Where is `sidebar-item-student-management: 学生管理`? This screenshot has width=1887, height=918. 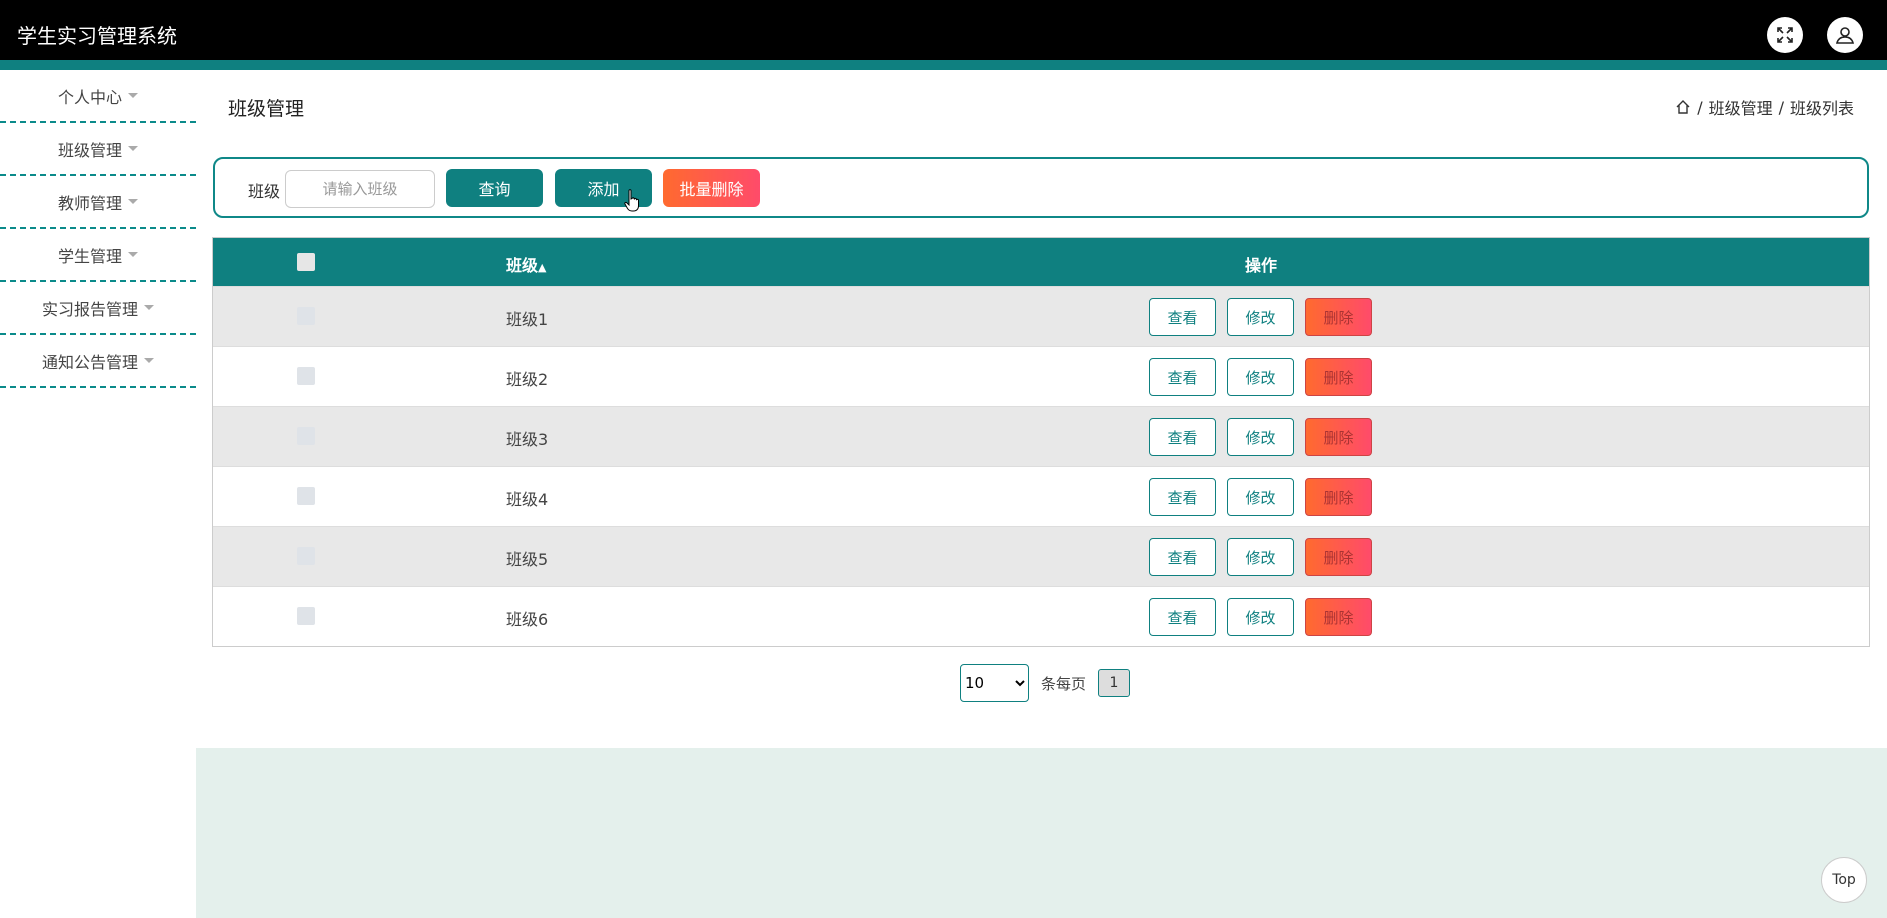 sidebar-item-student-management: 学生管理 is located at coordinates (98, 255).